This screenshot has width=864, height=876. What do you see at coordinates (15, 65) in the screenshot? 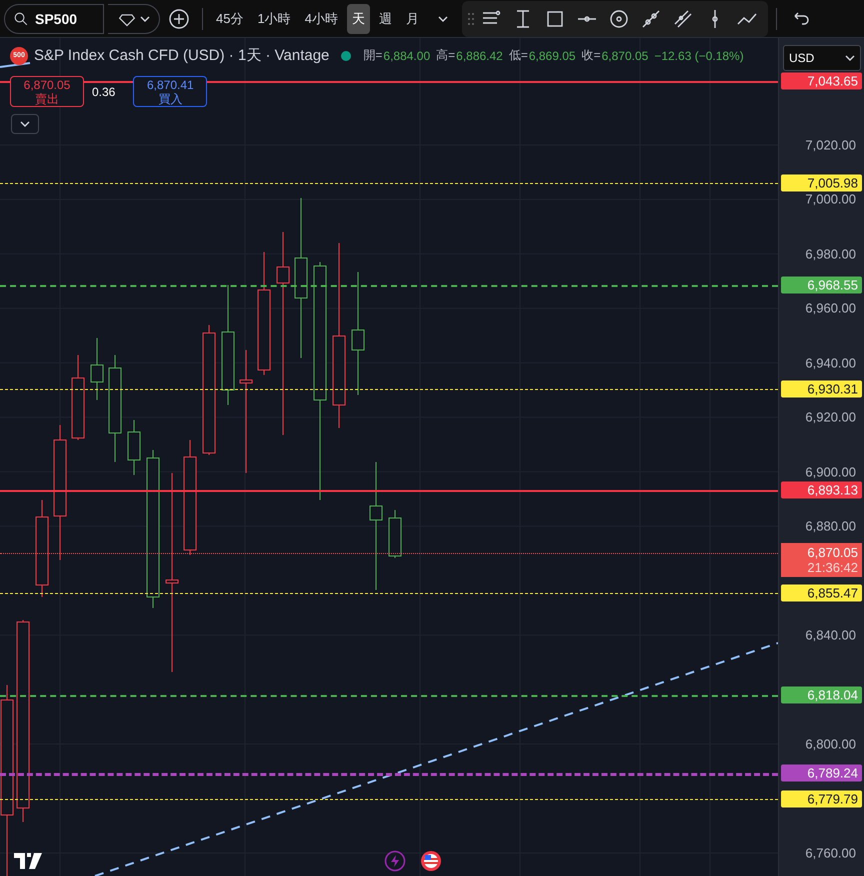
I see `trend-line` at bounding box center [15, 65].